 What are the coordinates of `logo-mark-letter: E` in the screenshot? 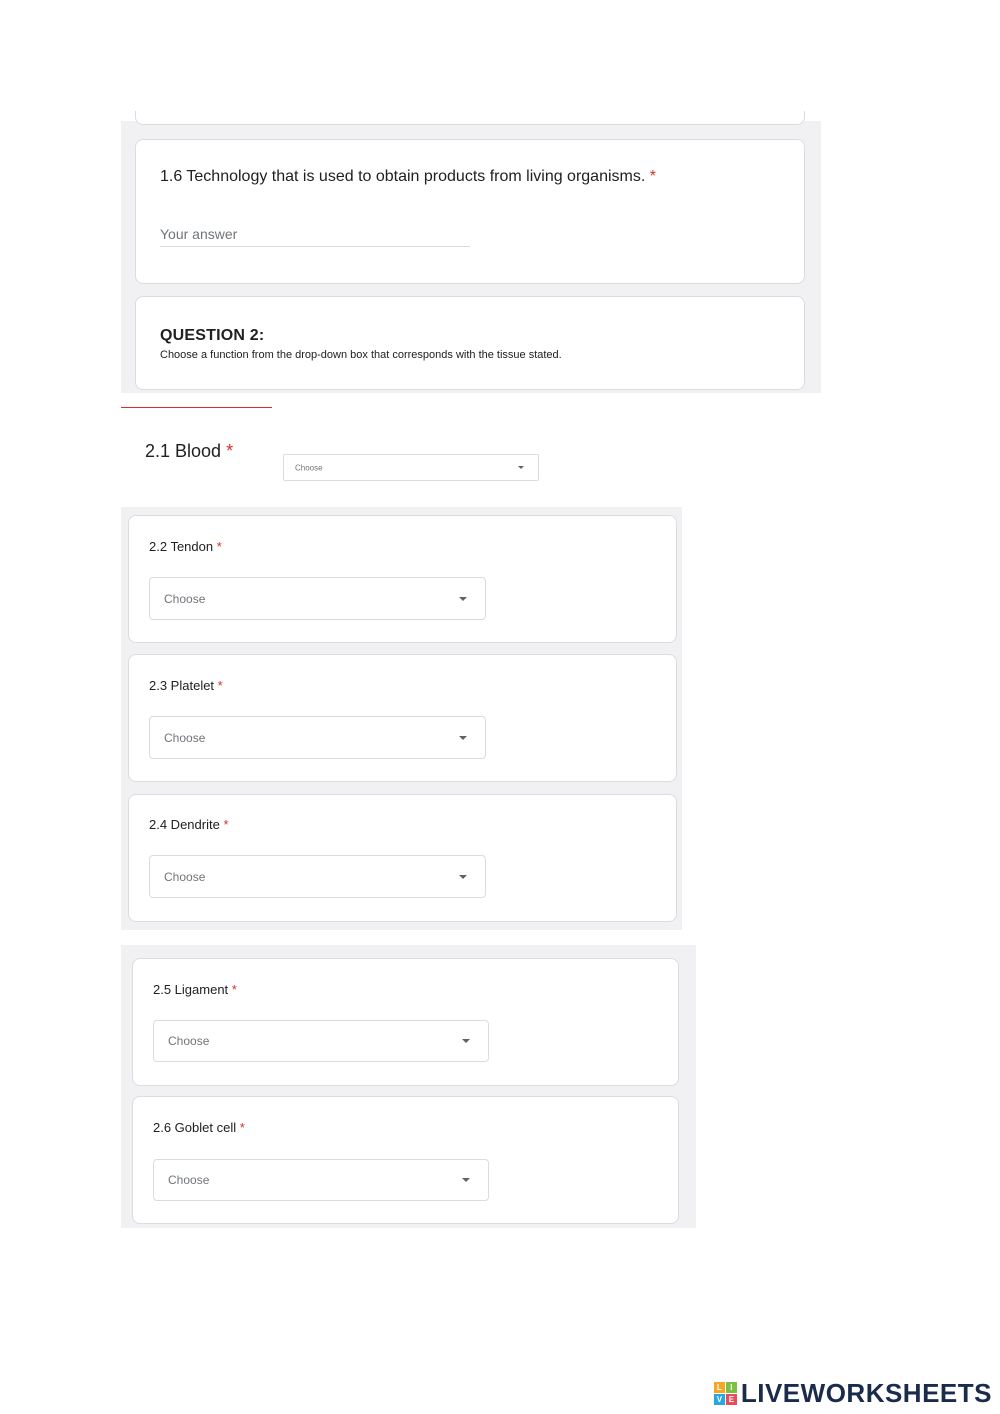 It's located at (731, 1399).